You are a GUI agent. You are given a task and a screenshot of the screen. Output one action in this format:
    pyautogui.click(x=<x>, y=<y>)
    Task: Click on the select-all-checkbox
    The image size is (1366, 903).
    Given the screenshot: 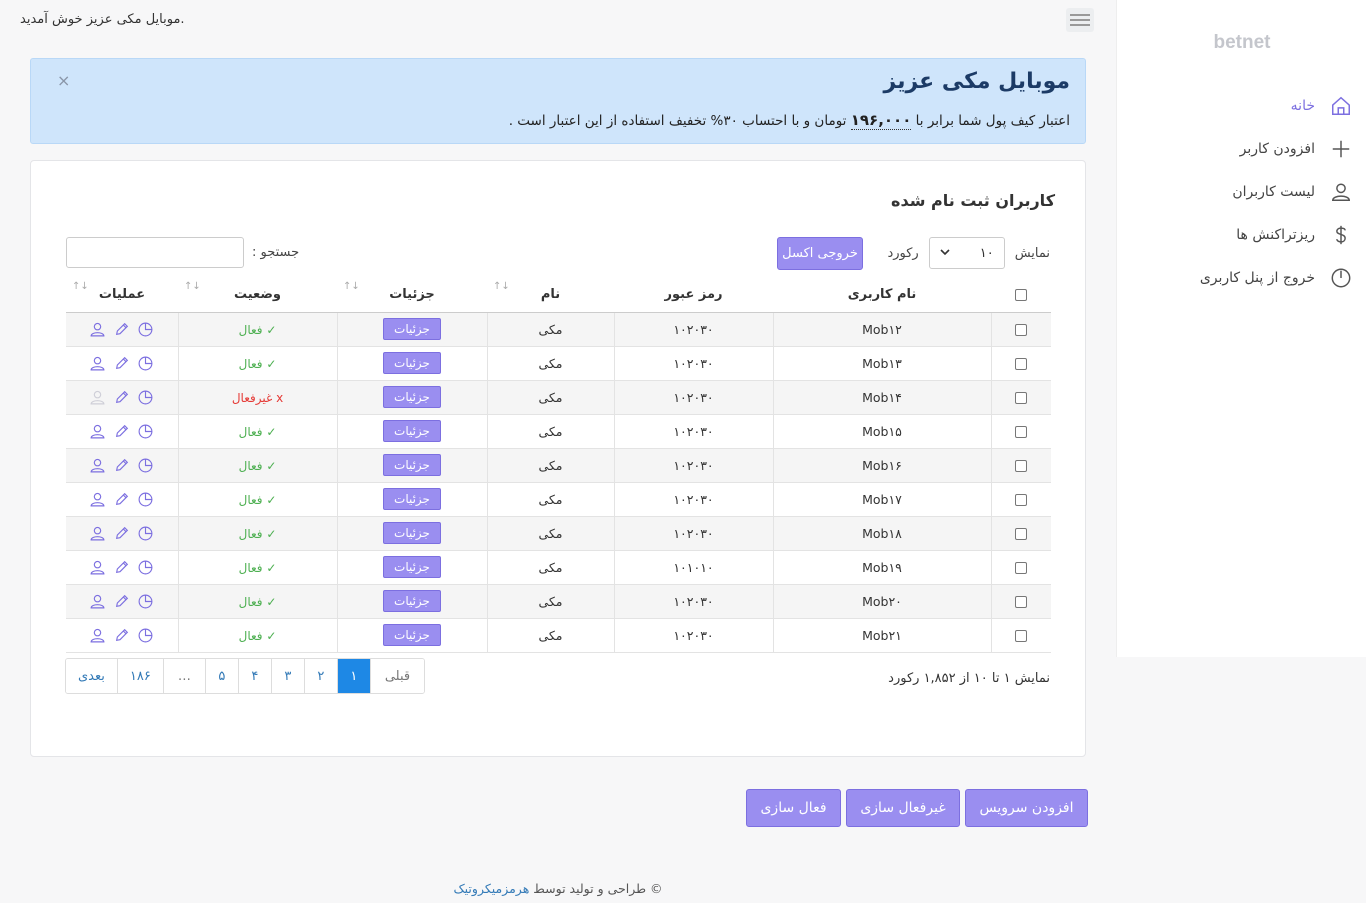 What is the action you would take?
    pyautogui.click(x=1021, y=294)
    